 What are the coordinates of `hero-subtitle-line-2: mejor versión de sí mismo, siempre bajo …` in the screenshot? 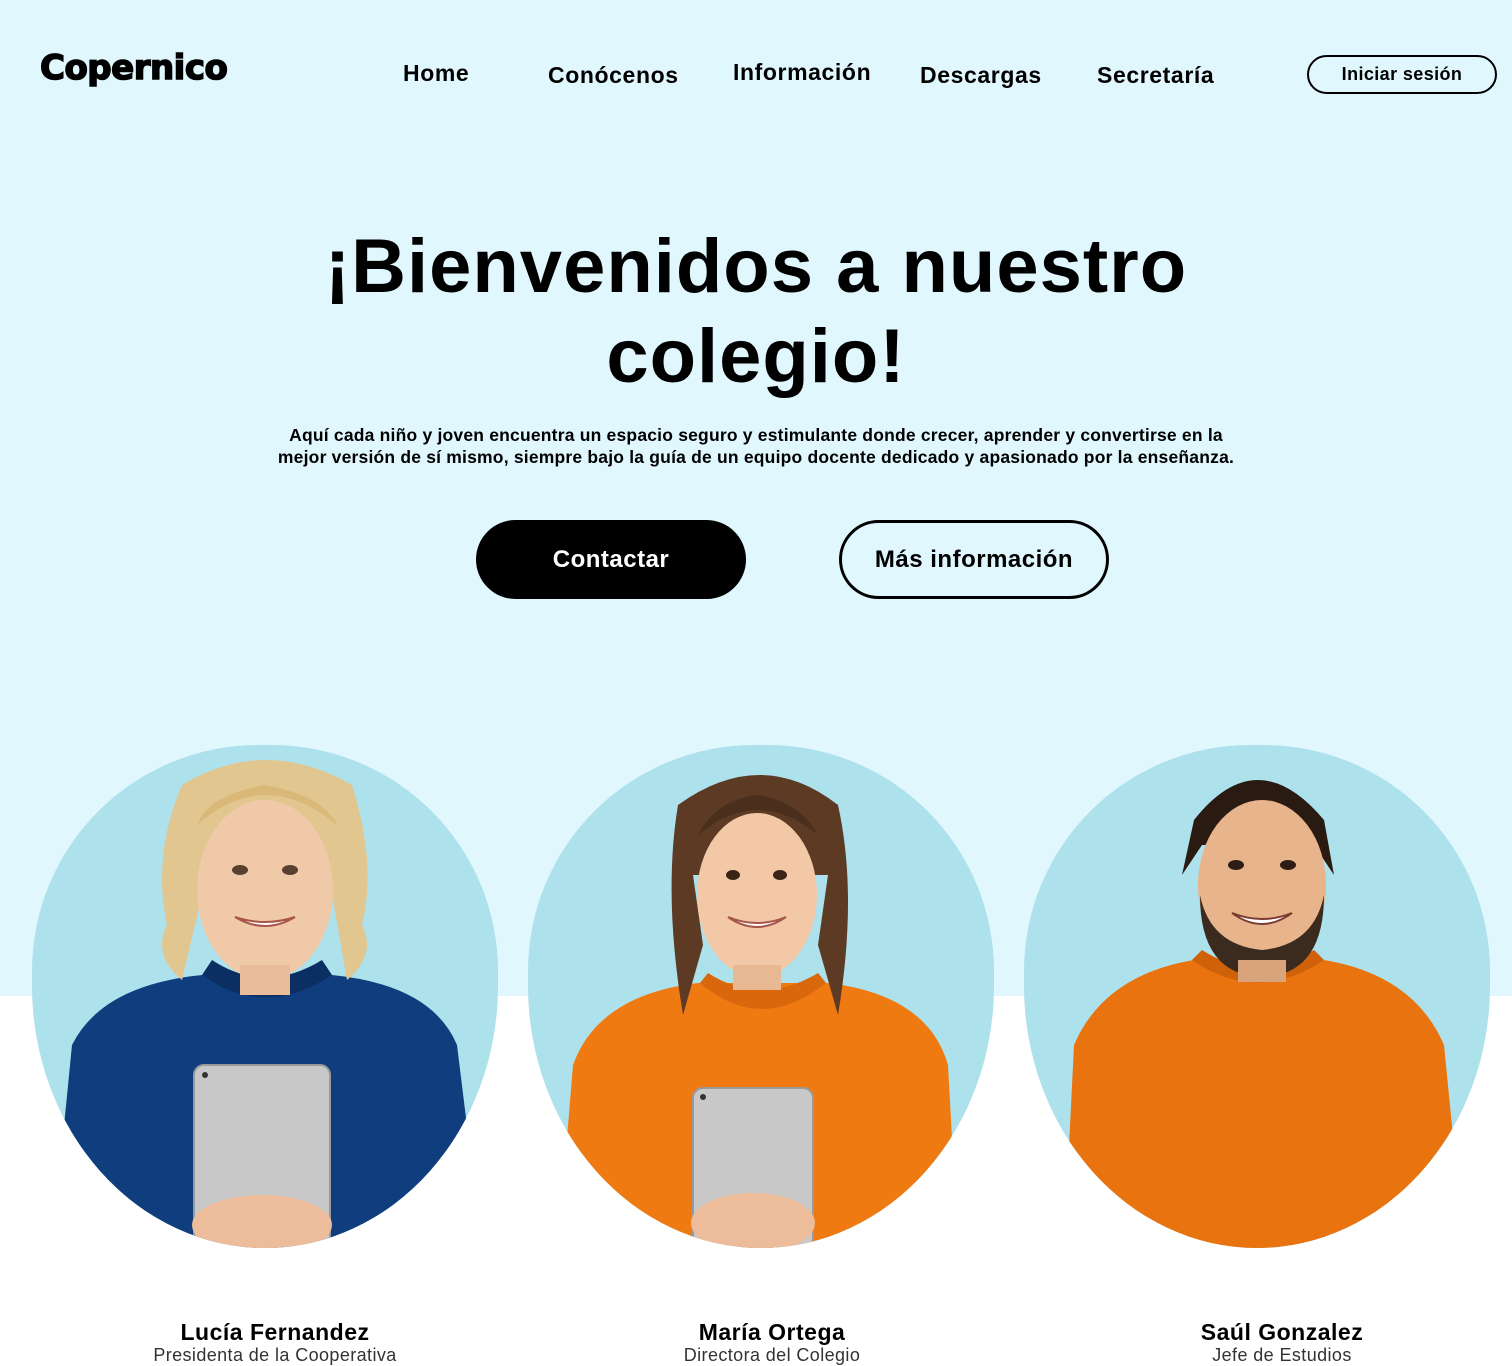 It's located at (756, 457).